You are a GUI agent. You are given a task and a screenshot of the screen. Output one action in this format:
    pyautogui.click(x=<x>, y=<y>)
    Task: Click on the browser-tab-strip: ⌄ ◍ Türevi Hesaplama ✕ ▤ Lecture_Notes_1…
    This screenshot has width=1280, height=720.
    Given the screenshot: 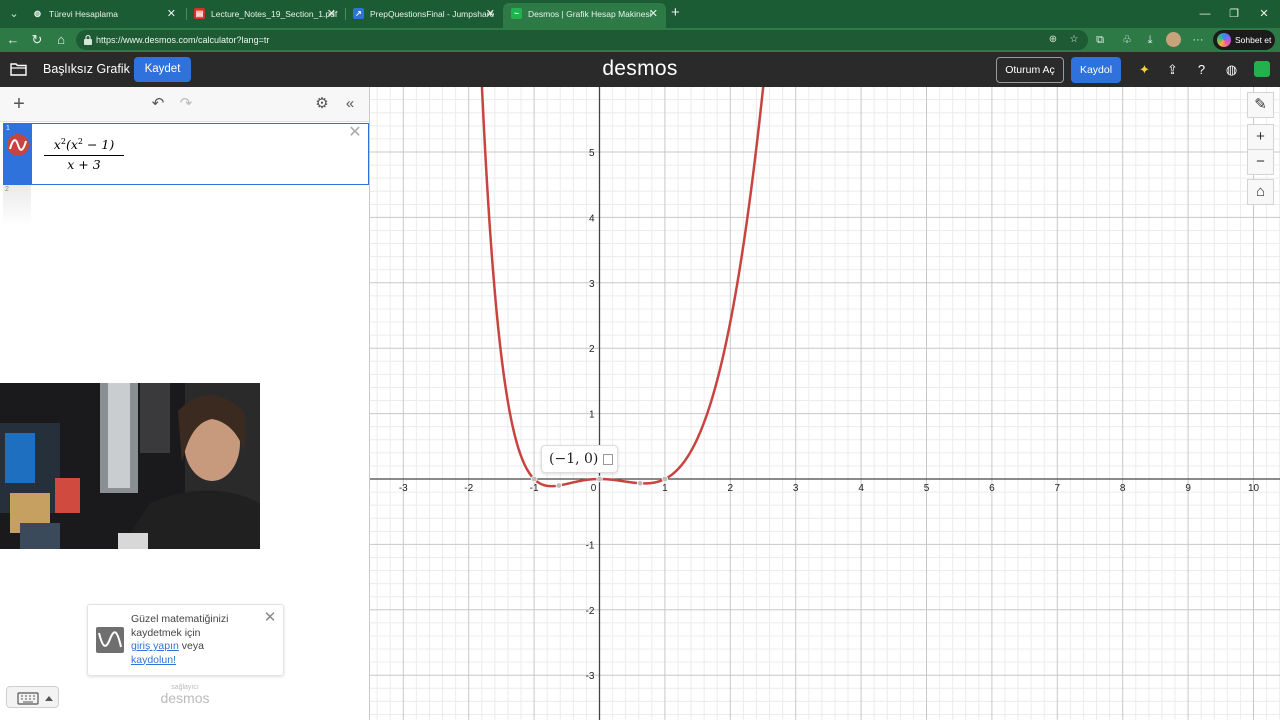 What is the action you would take?
    pyautogui.click(x=640, y=14)
    